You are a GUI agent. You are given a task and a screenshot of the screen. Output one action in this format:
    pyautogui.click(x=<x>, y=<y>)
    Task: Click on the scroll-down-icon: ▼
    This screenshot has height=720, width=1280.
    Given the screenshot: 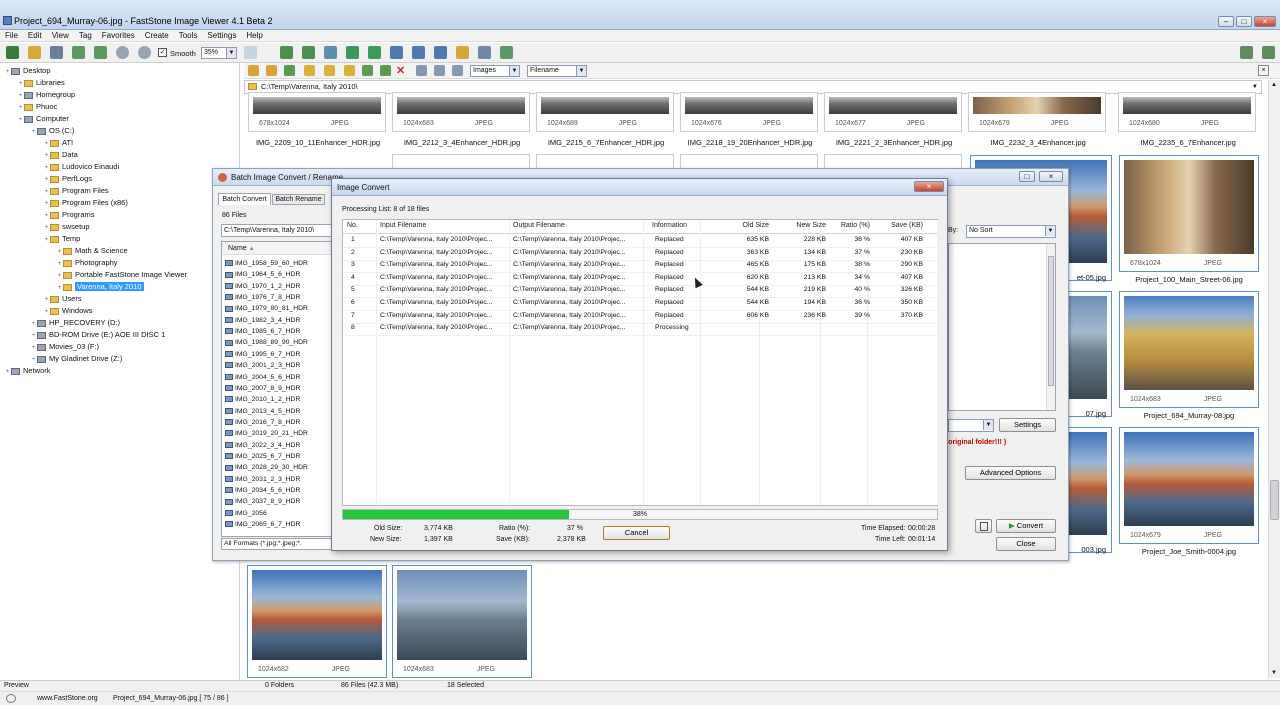 What is the action you would take?
    pyautogui.click(x=1274, y=673)
    